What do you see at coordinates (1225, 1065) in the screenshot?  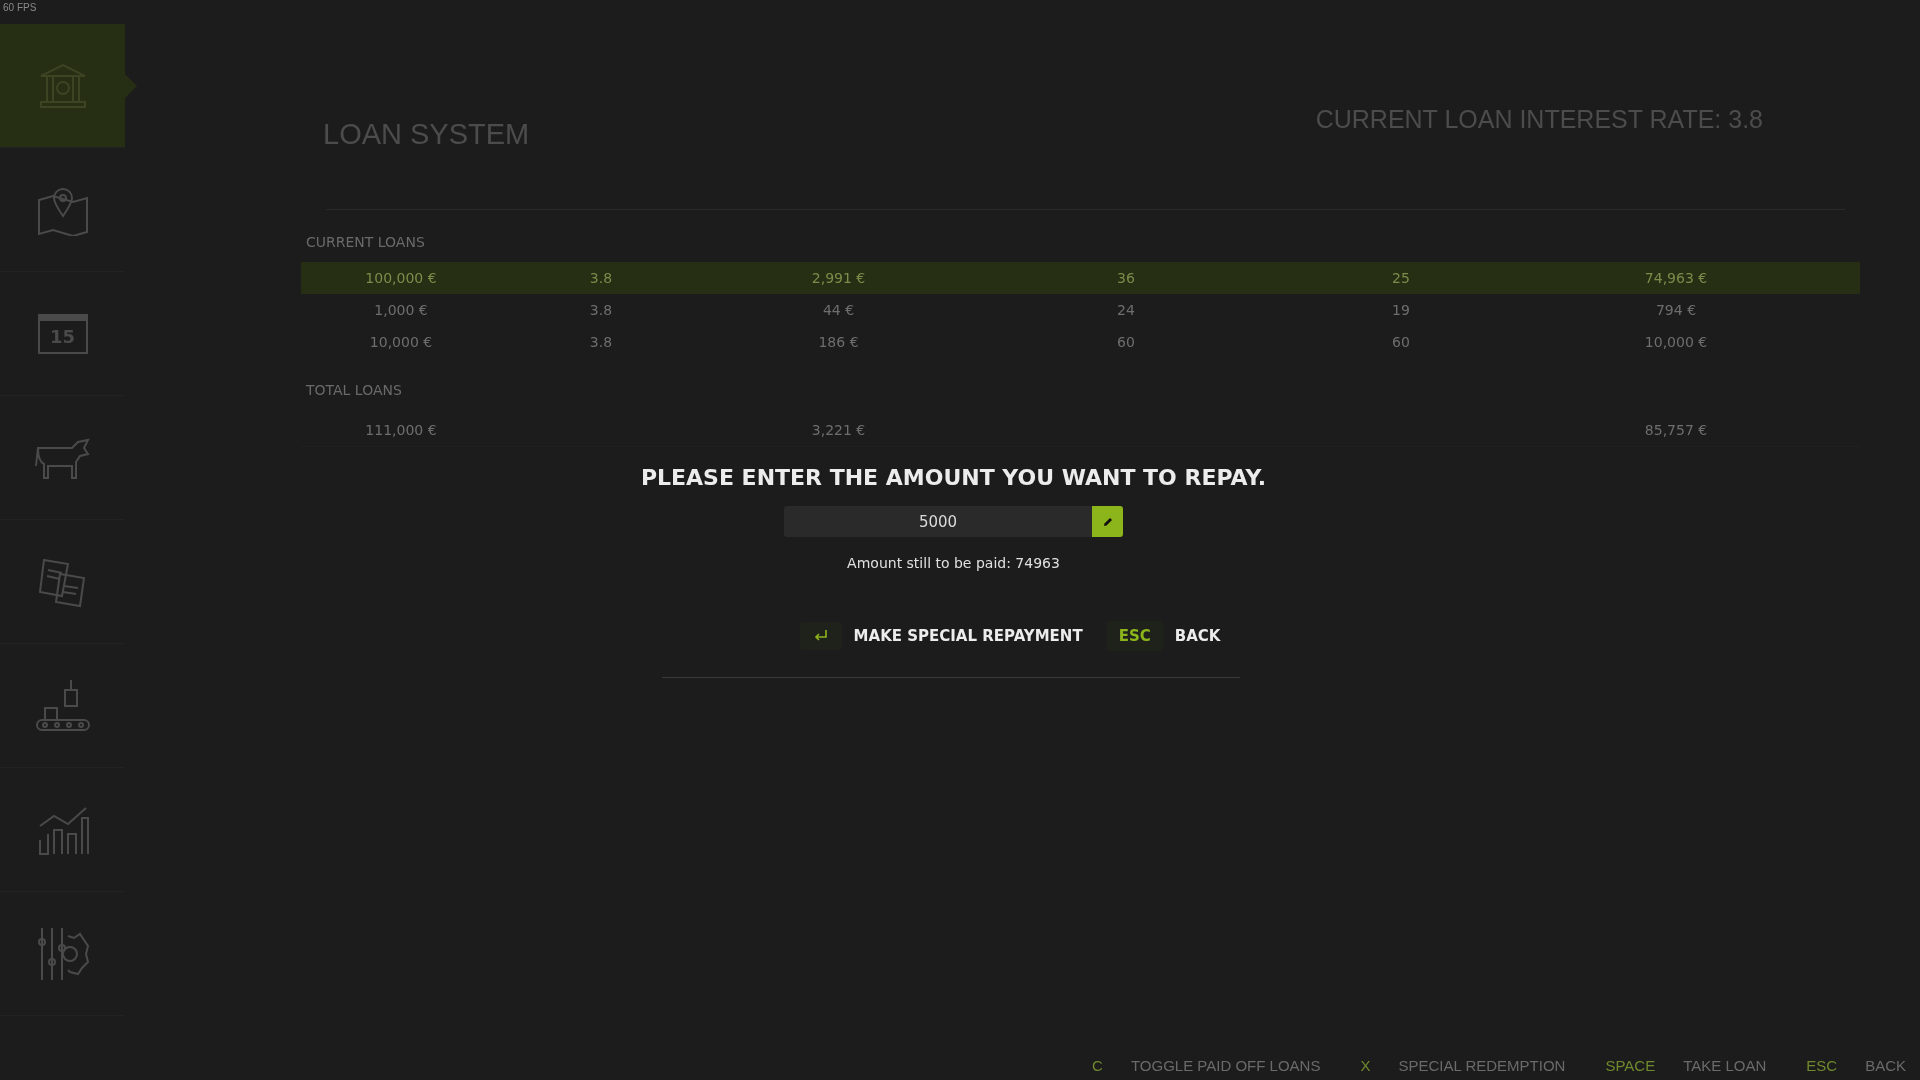 I see `footer-action-button: TOGGLE PAID OFF LOANS` at bounding box center [1225, 1065].